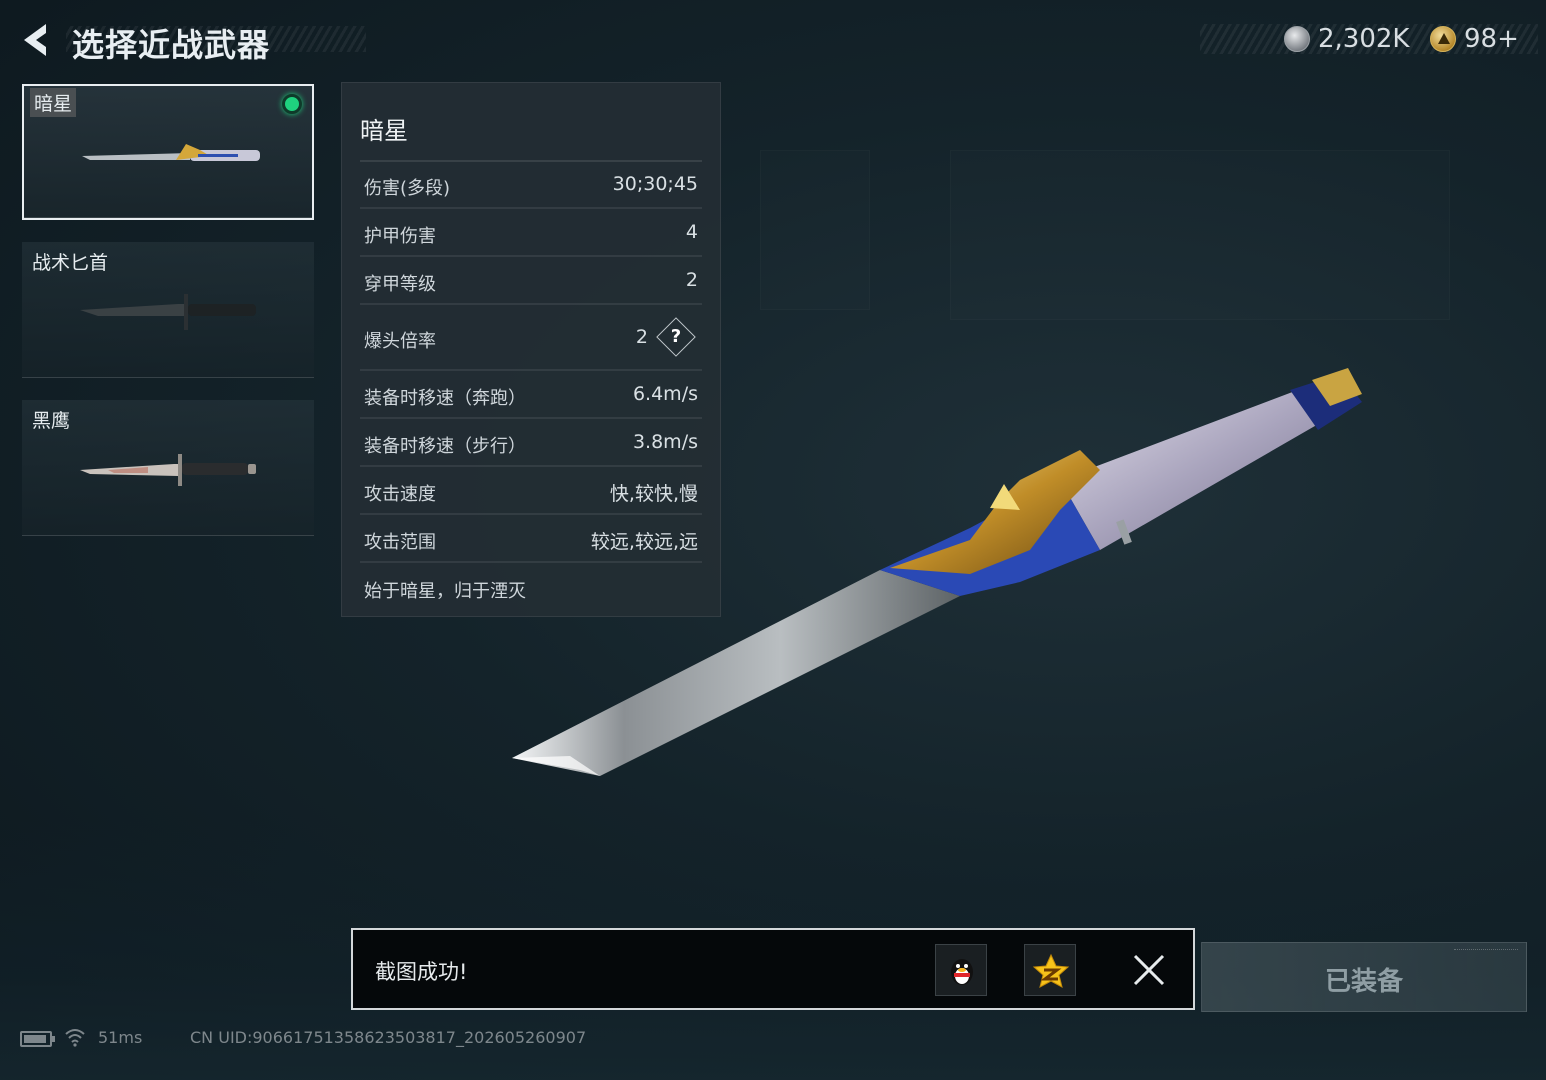  I want to click on button-decoration, so click(1486, 953).